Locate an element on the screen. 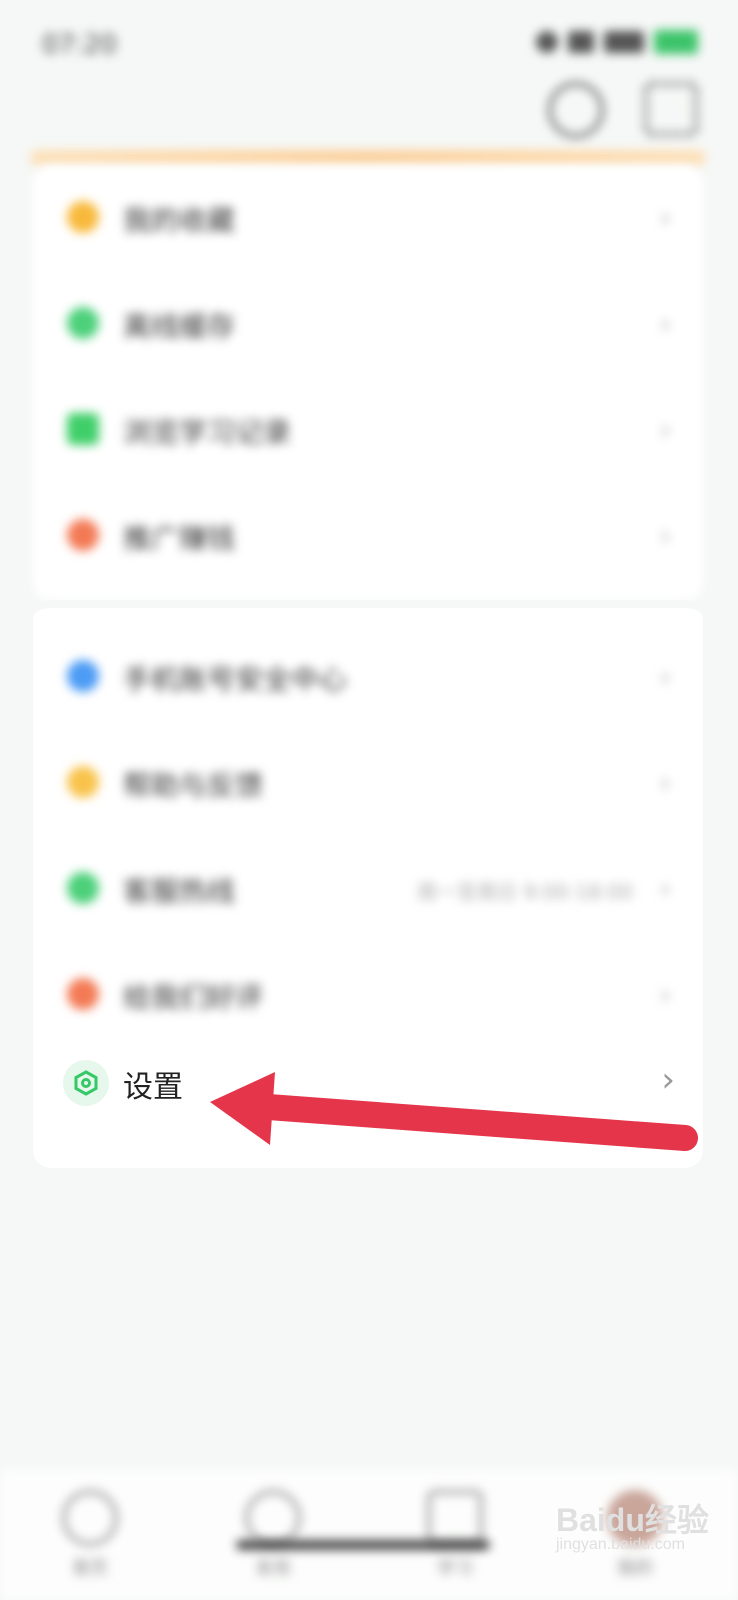 The width and height of the screenshot is (738, 1600). watermark-url: jingyan.baidu.com is located at coordinates (620, 1544).